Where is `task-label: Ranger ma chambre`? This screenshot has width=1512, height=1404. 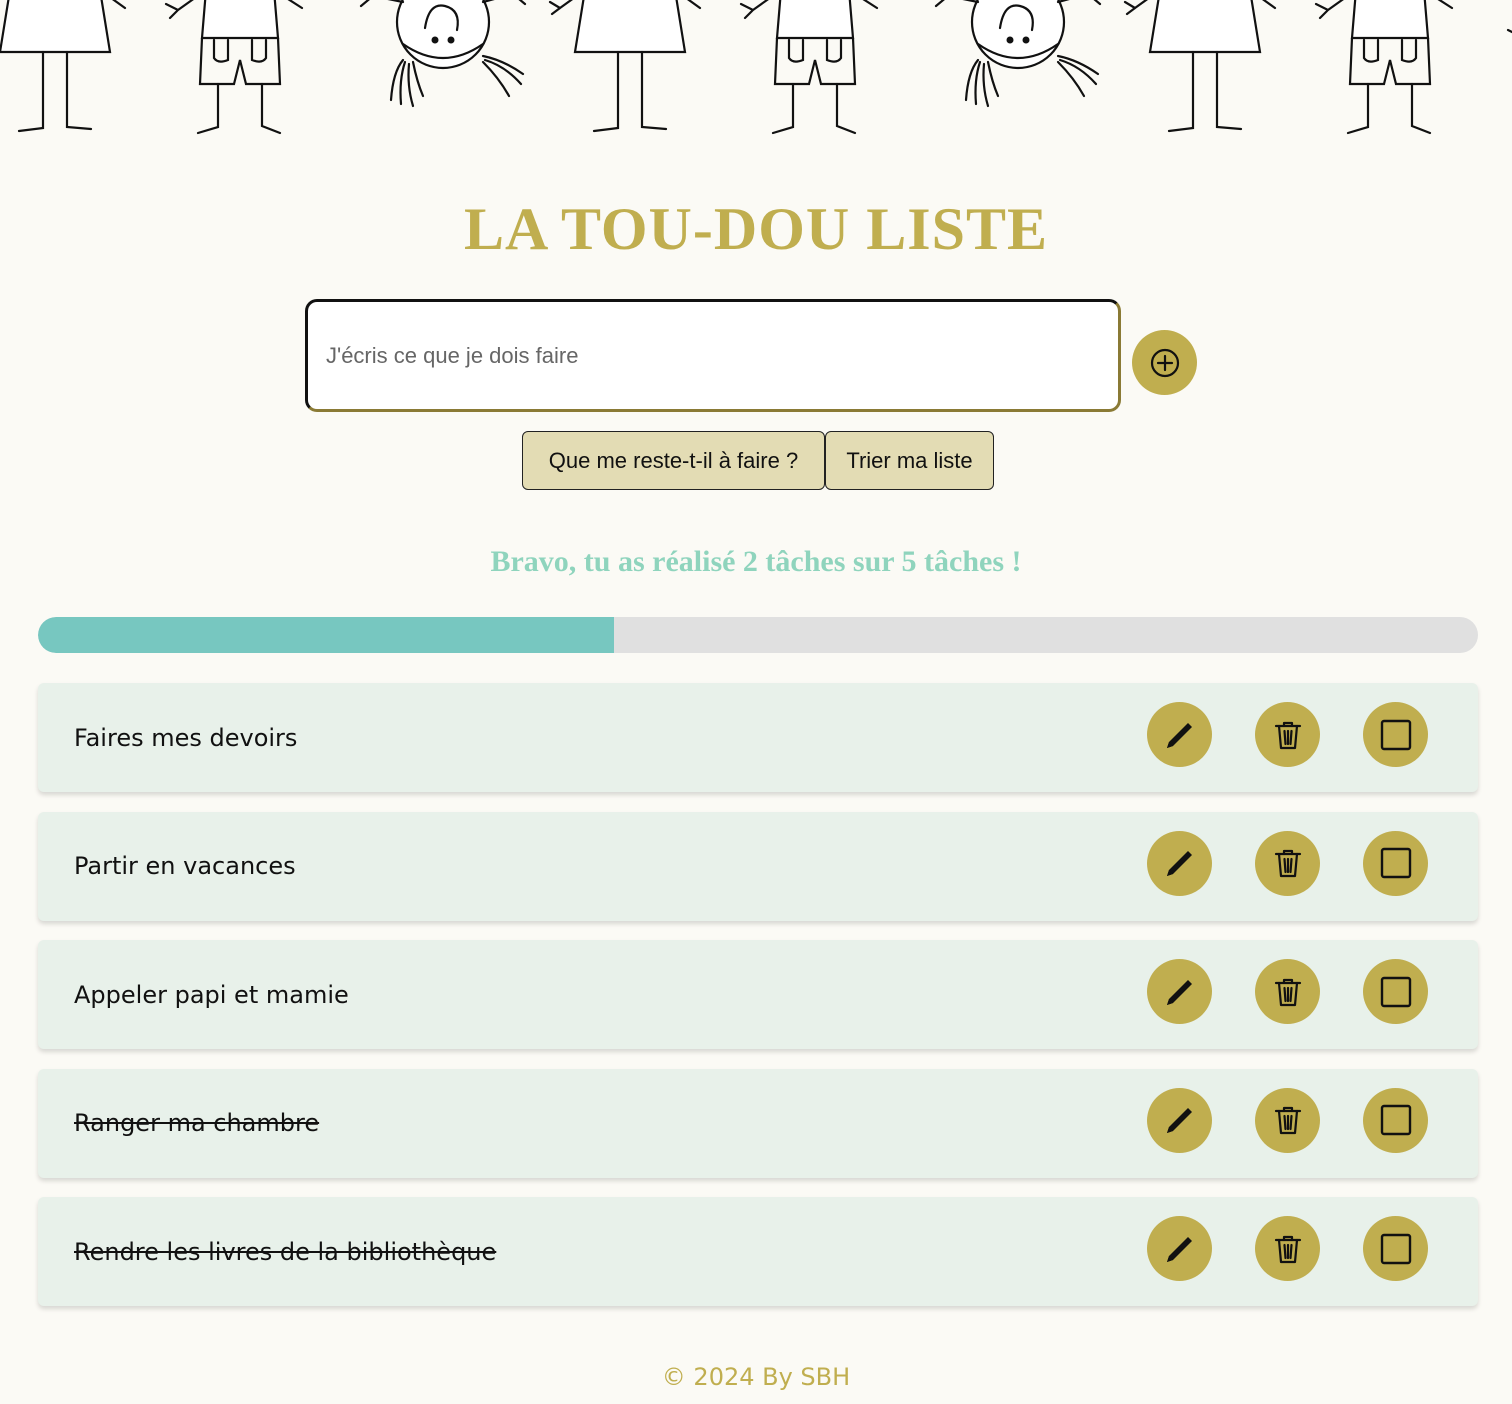
task-label: Ranger ma chambre is located at coordinates (197, 1123).